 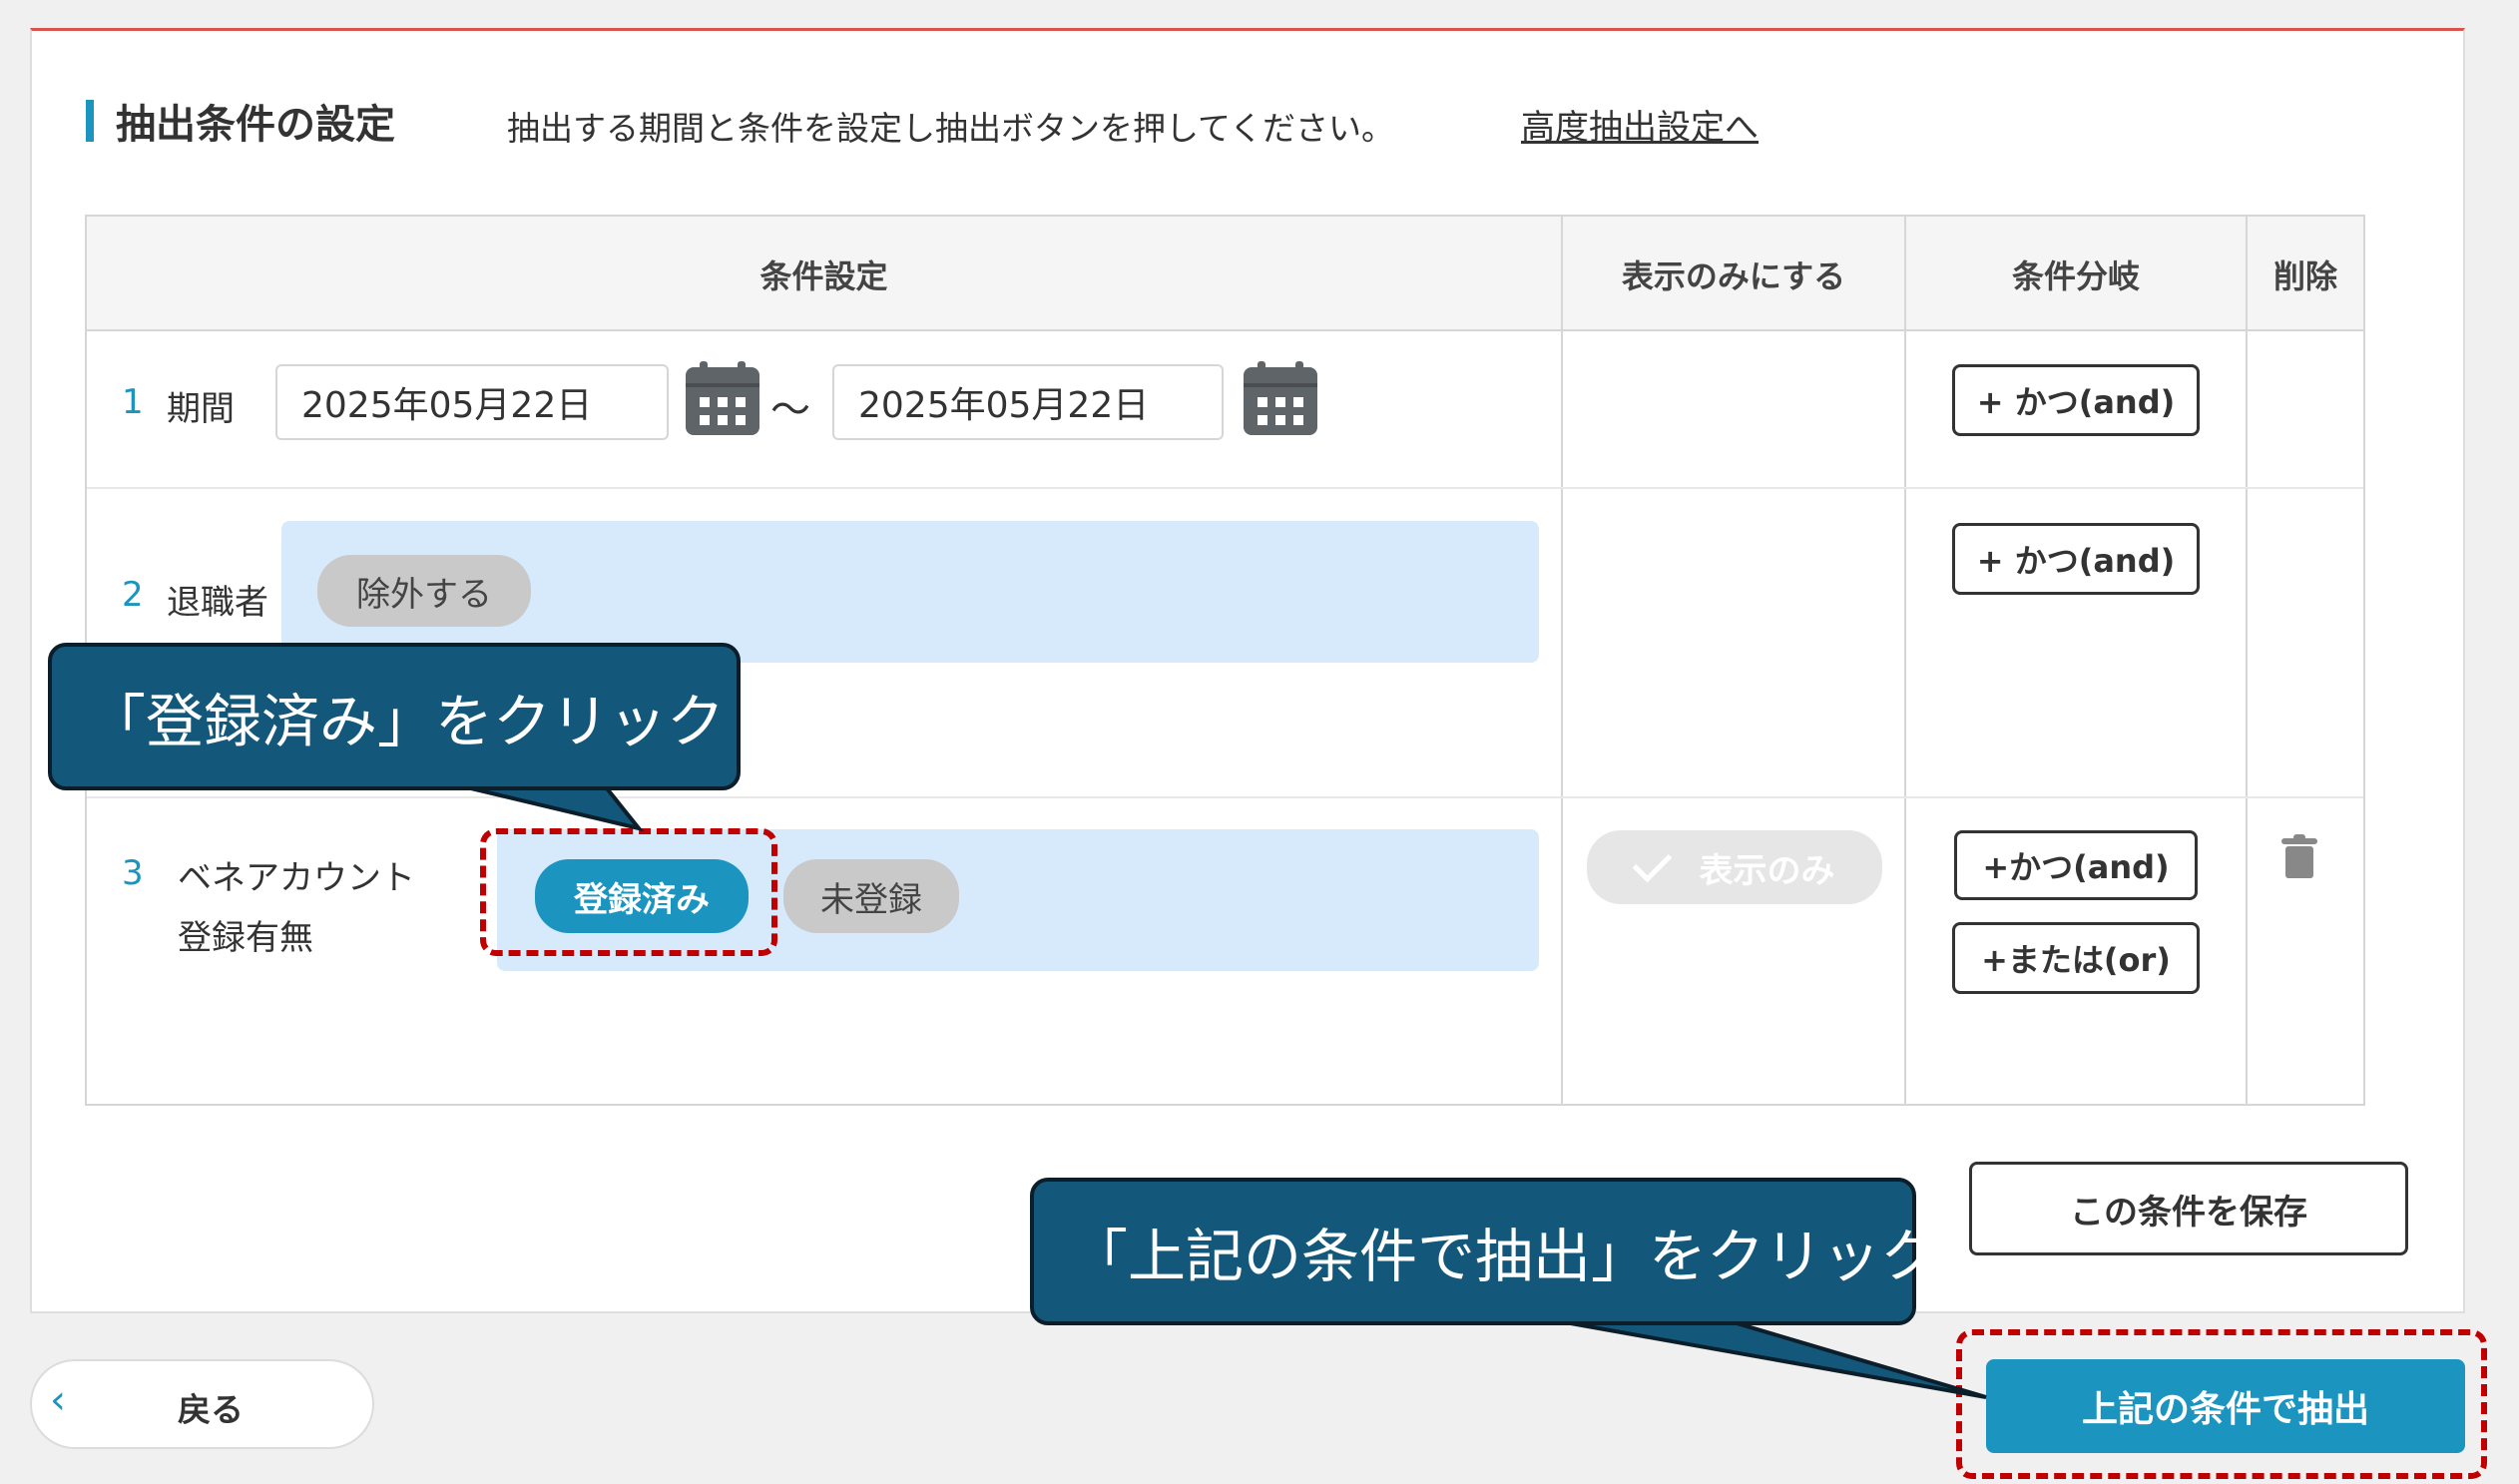 I want to click on callout-click-registered: 「登録済み」をクリック, so click(x=394, y=716).